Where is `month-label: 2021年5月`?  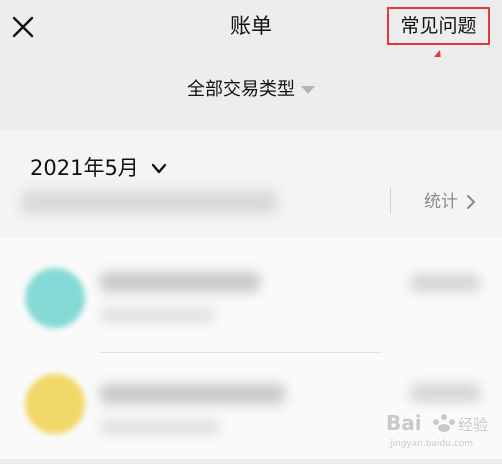
month-label: 2021年5月 is located at coordinates (84, 168).